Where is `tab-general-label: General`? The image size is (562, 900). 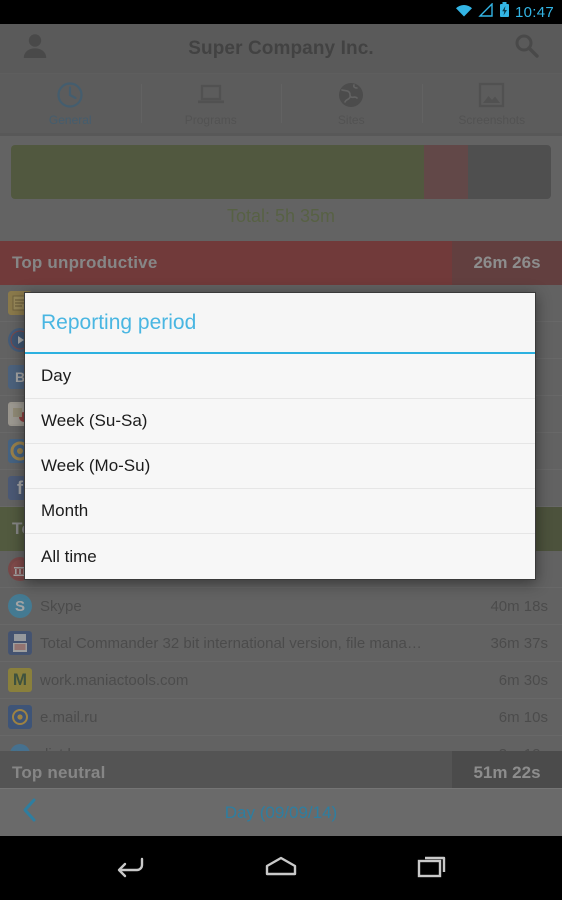 tab-general-label: General is located at coordinates (70, 120).